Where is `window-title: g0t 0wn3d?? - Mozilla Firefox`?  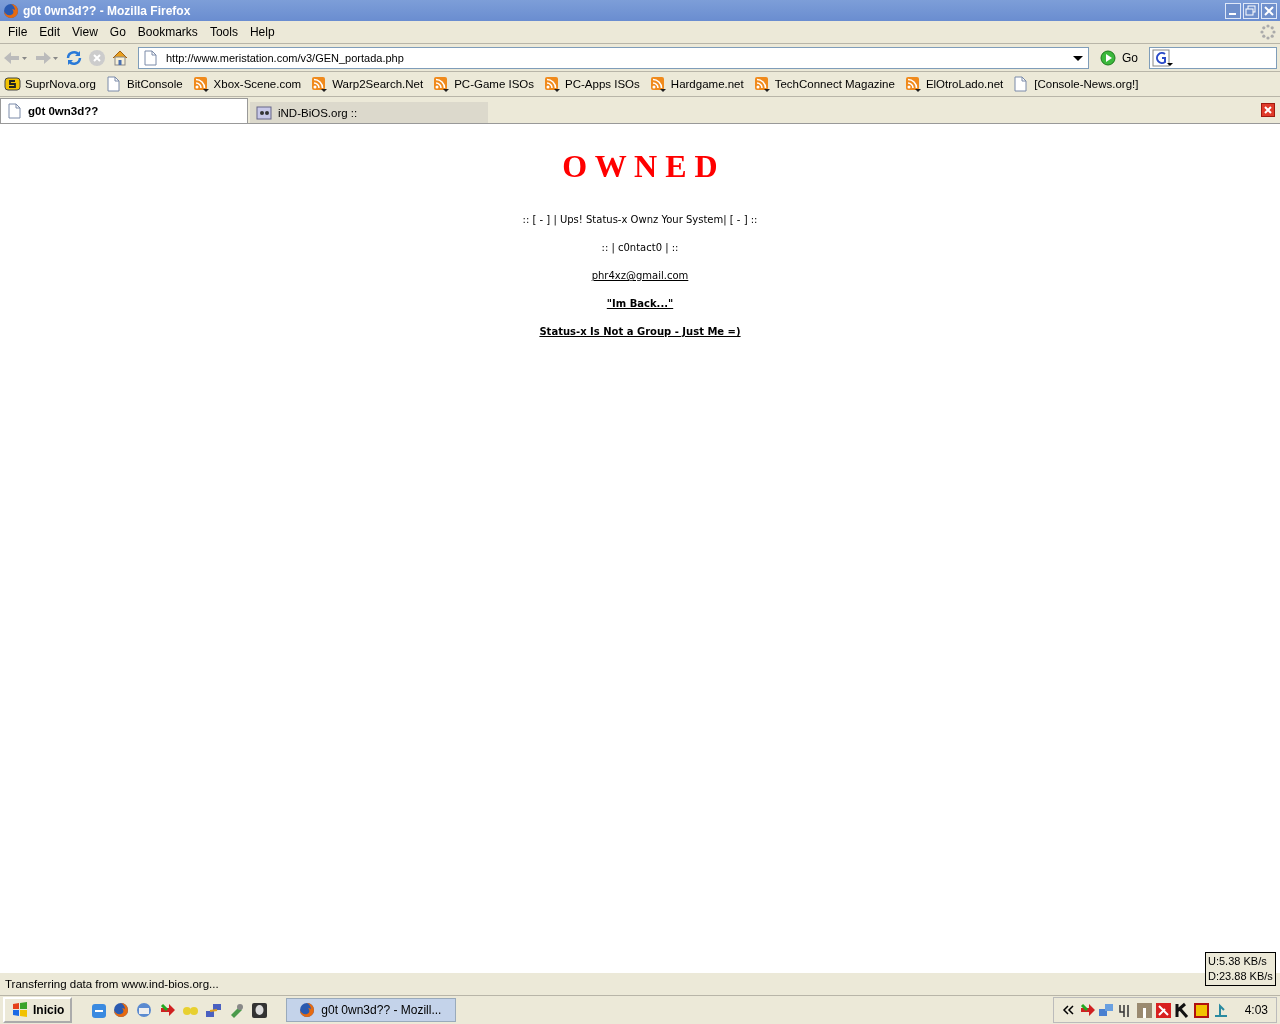 window-title: g0t 0wn3d?? - Mozilla Firefox is located at coordinates (107, 10).